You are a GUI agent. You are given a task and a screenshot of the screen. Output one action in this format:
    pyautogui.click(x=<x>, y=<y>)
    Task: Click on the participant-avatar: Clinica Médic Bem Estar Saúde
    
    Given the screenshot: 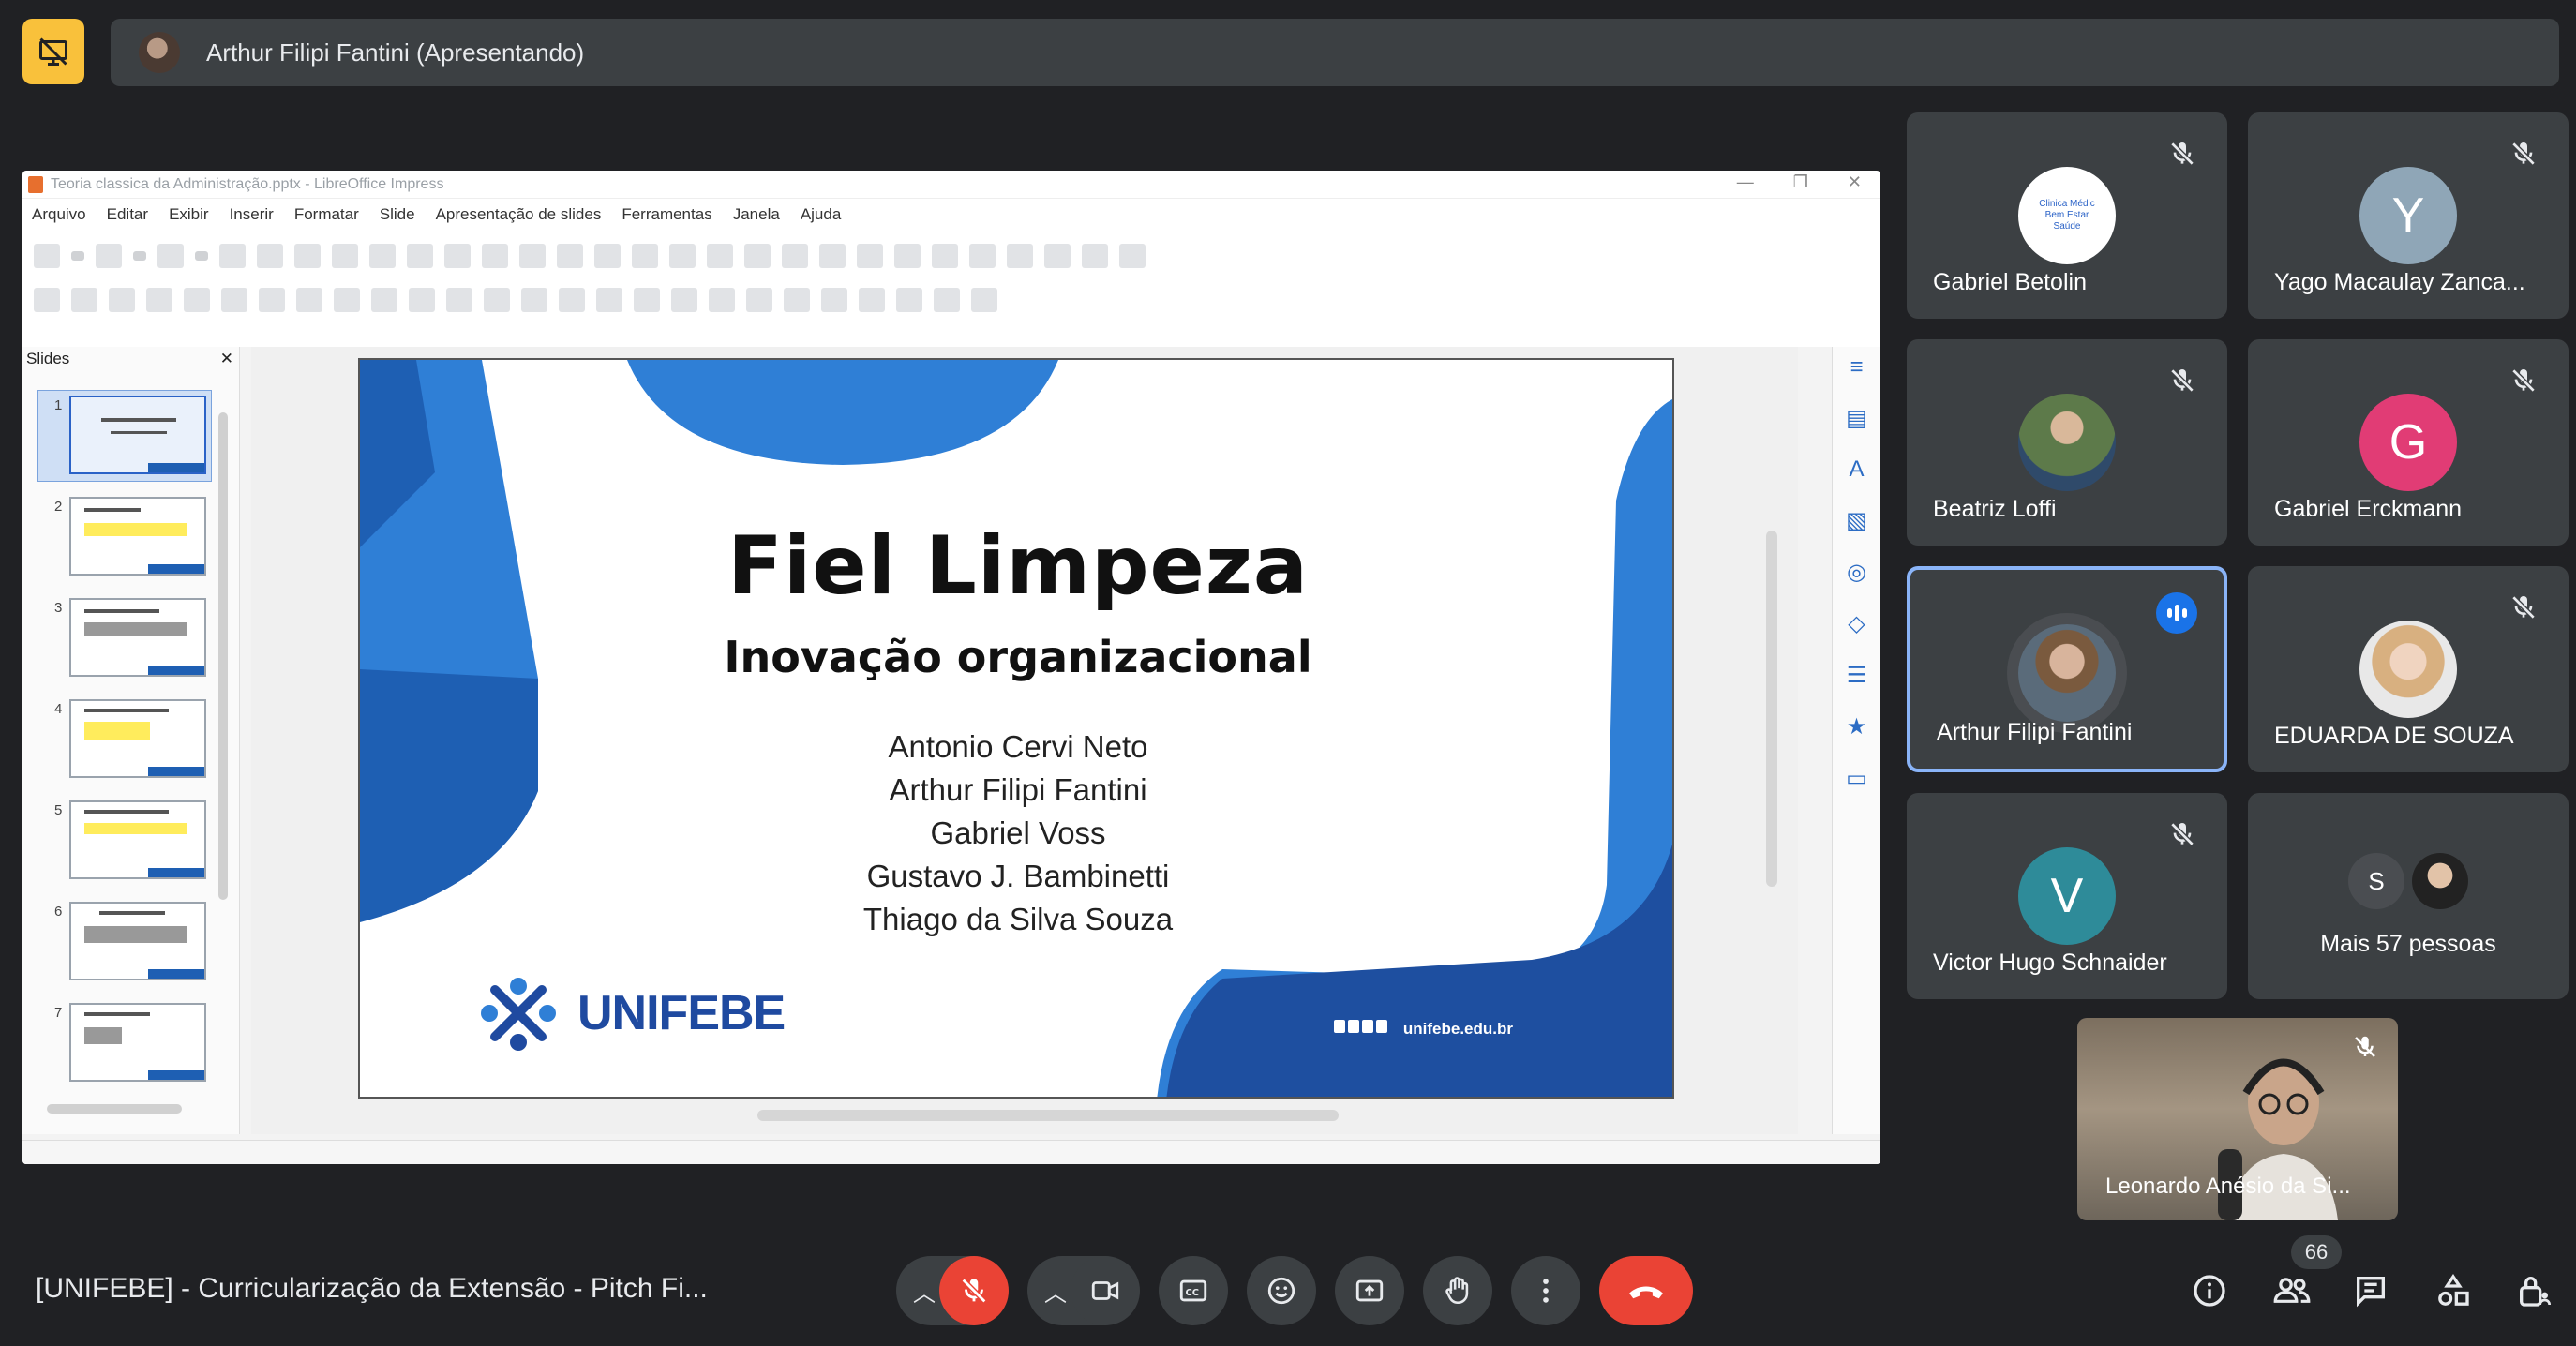 What is the action you would take?
    pyautogui.click(x=2067, y=215)
    